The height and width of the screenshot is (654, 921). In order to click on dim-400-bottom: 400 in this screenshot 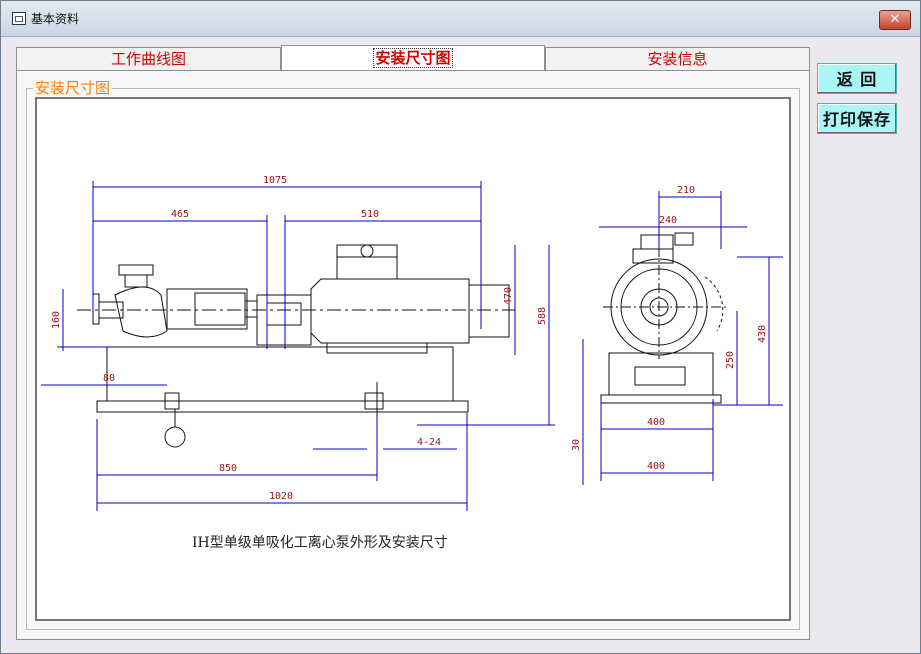, I will do `click(656, 466)`.